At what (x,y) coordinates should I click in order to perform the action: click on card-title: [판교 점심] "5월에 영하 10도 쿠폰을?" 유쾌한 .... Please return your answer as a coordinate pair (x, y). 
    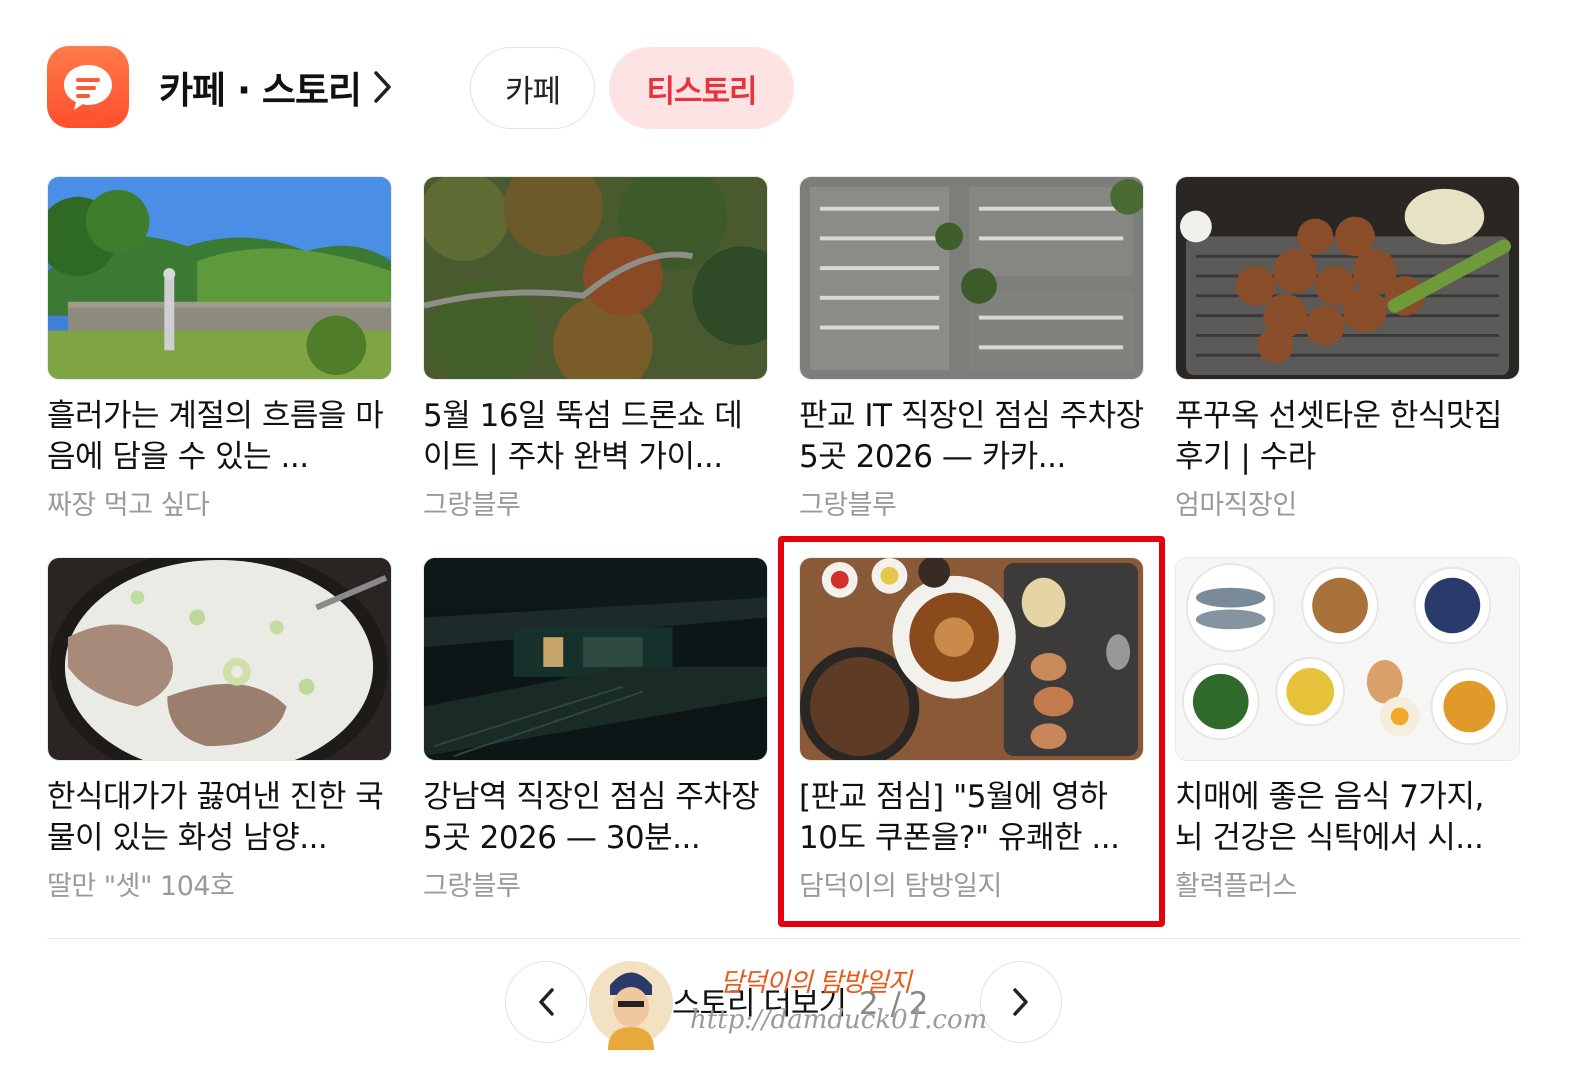
    Looking at the image, I should click on (971, 818).